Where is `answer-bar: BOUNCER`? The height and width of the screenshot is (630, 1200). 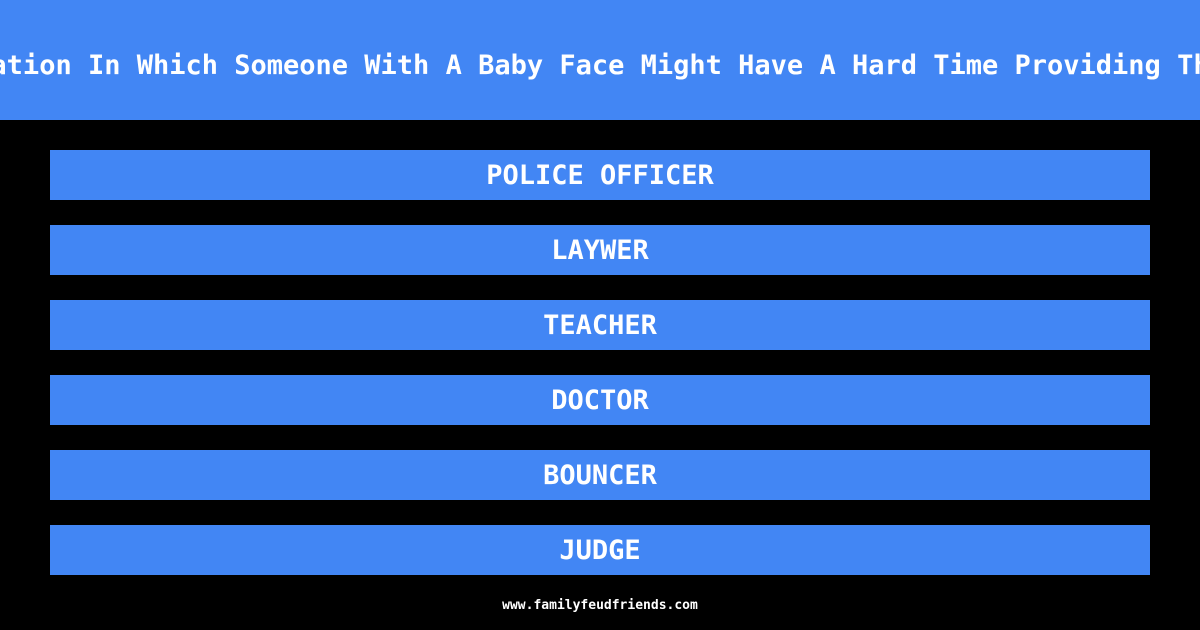 answer-bar: BOUNCER is located at coordinates (600, 475).